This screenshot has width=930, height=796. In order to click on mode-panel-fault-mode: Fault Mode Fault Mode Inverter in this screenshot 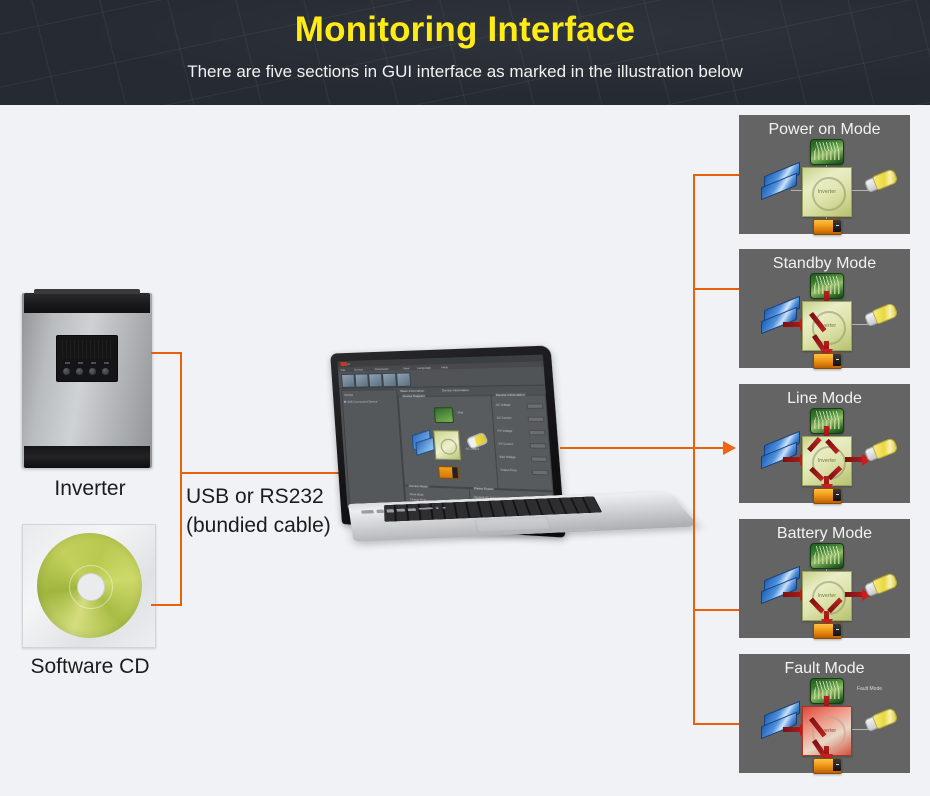, I will do `click(824, 714)`.